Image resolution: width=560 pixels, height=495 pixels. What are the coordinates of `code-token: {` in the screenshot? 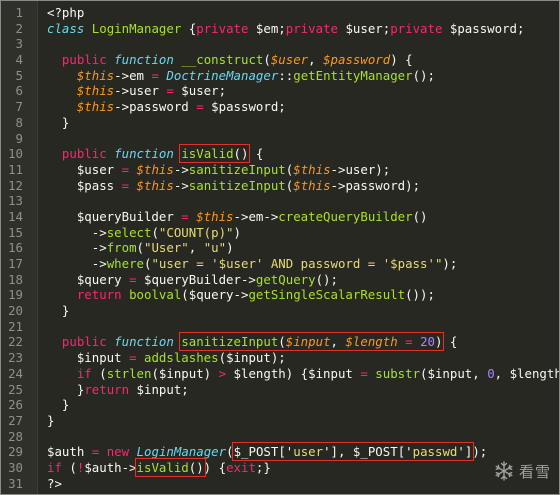 It's located at (450, 342).